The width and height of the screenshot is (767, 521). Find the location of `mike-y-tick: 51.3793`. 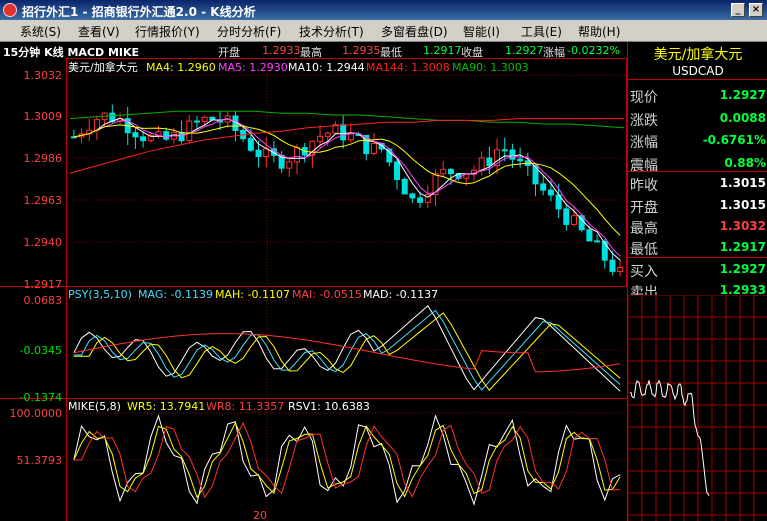

mike-y-tick: 51.3793 is located at coordinates (40, 460).